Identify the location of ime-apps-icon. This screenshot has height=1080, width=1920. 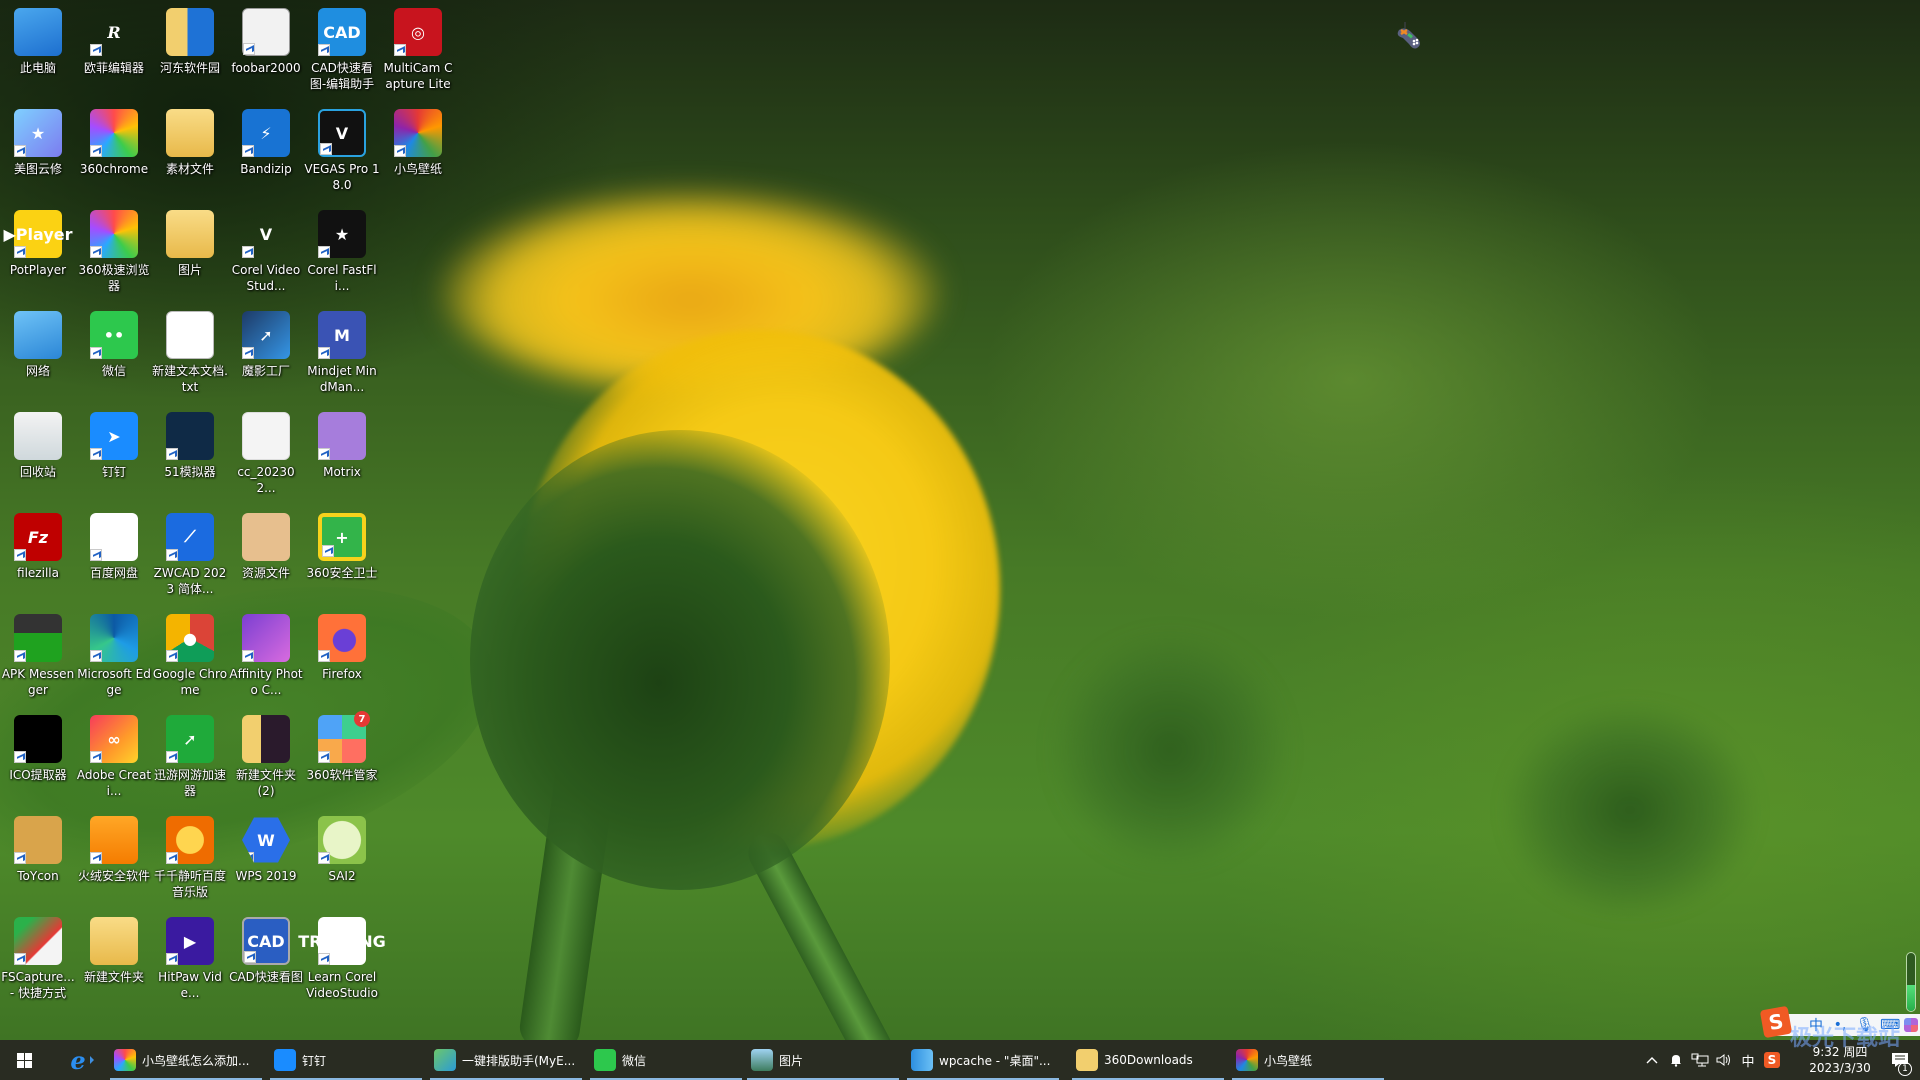
(1911, 1025).